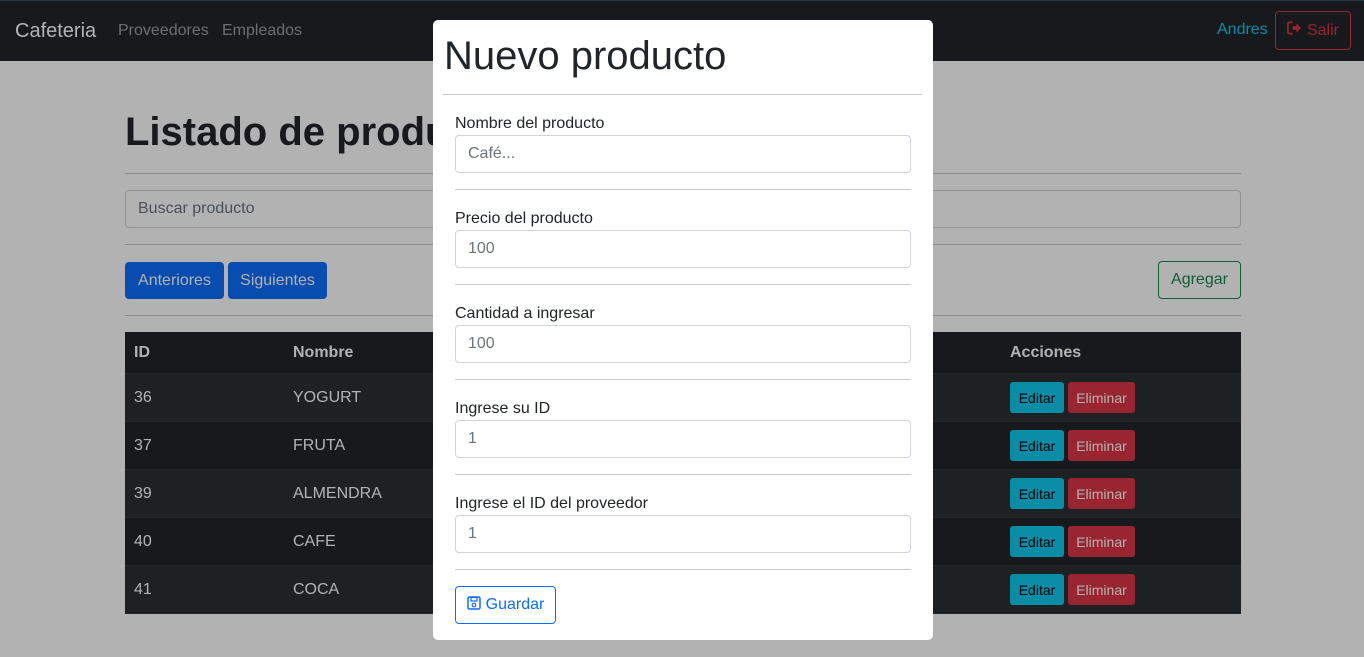 The width and height of the screenshot is (1364, 657). Describe the element at coordinates (525, 313) in the screenshot. I see `quantity-label: Cantidad a ingresar` at that location.